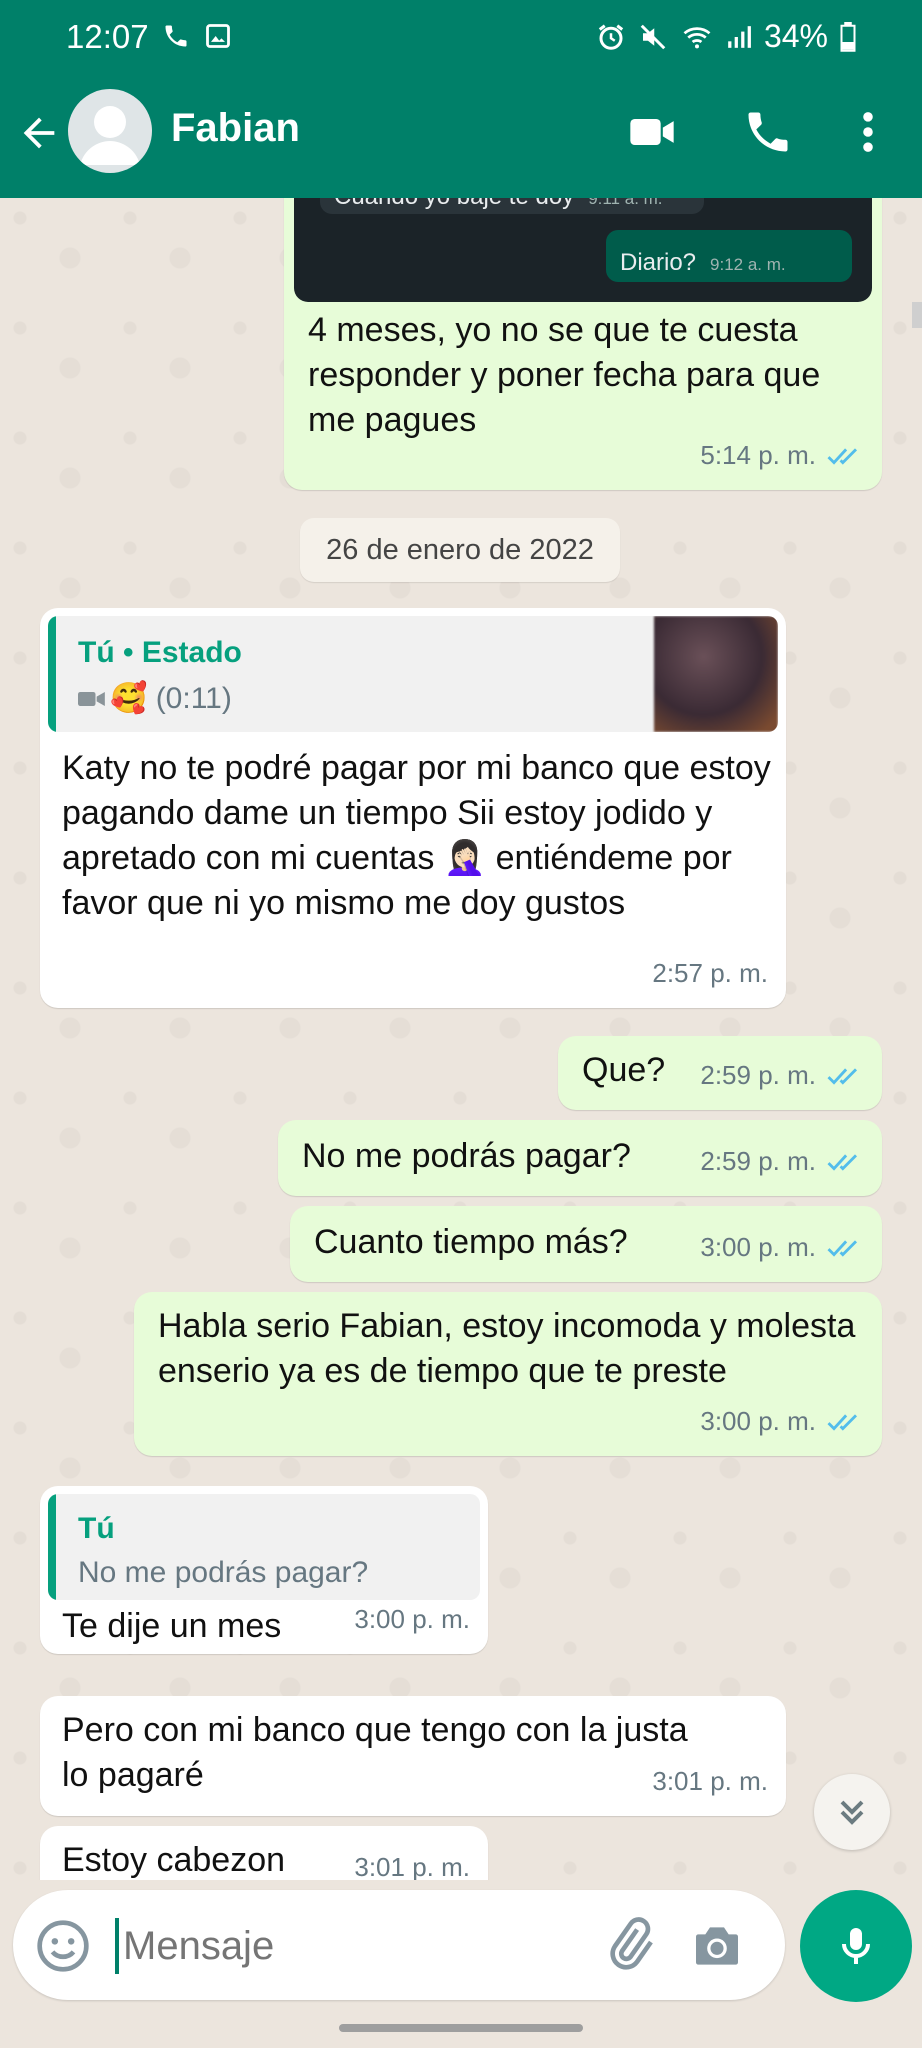 Image resolution: width=922 pixels, height=2048 pixels. What do you see at coordinates (96, 1528) in the screenshot?
I see `quote-author: Tú` at bounding box center [96, 1528].